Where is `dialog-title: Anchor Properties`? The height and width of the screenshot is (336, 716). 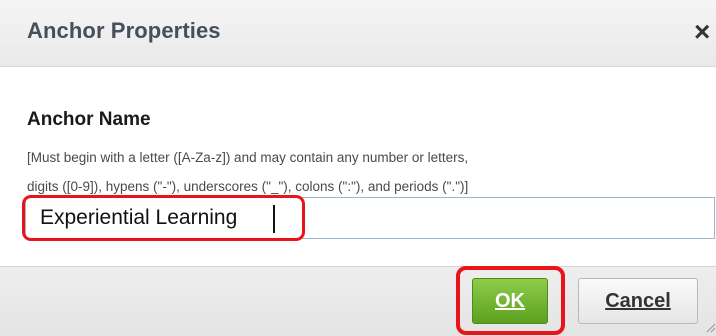 dialog-title: Anchor Properties is located at coordinates (124, 30).